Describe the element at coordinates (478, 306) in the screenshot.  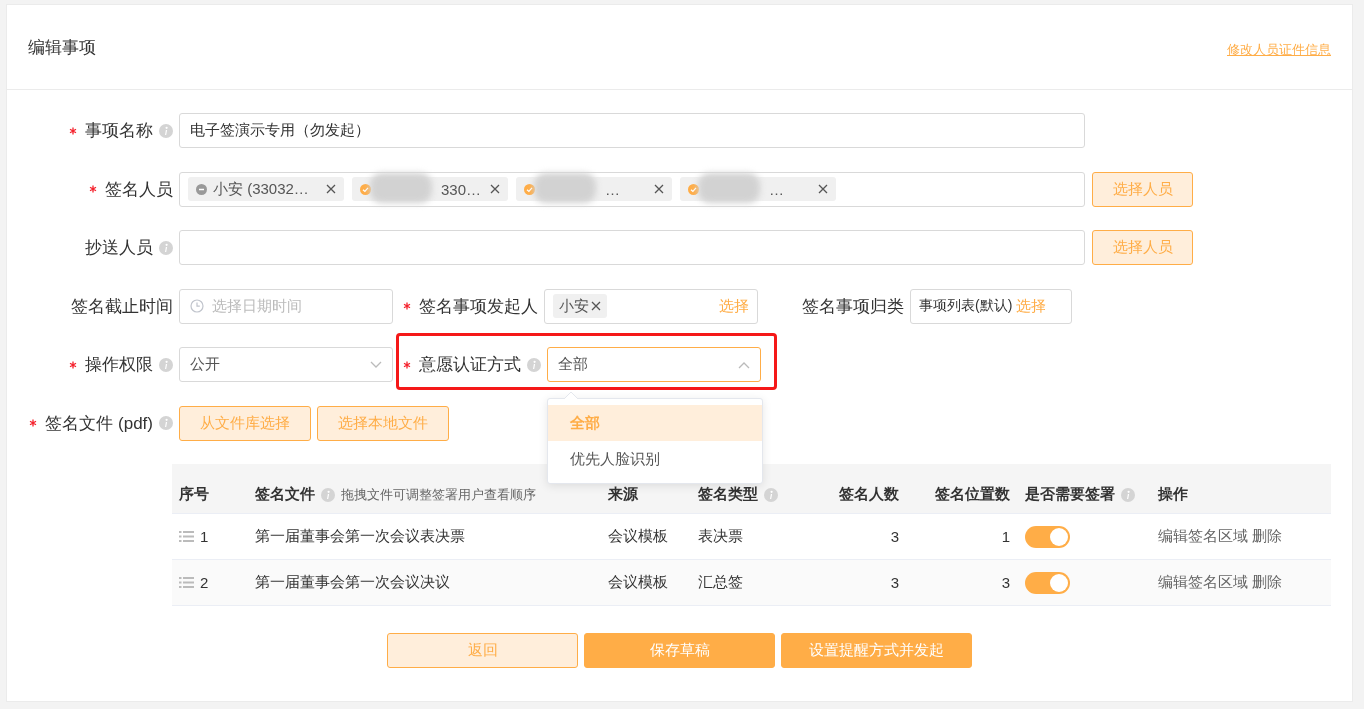
I see `field-label: 签名事项发起人` at that location.